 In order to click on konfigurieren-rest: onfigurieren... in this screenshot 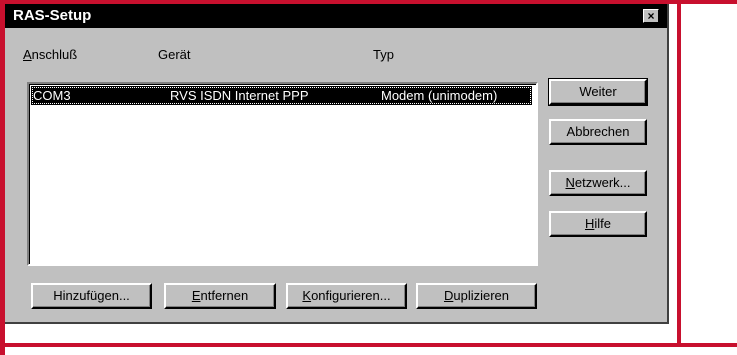, I will do `click(351, 295)`.